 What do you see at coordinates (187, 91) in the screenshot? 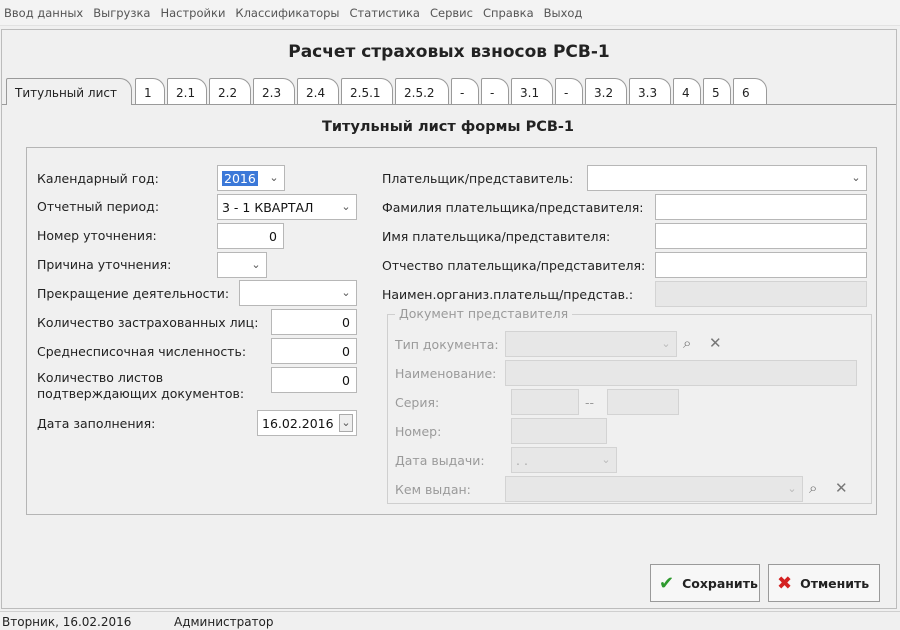
I see `tab-2-1: 2.1` at bounding box center [187, 91].